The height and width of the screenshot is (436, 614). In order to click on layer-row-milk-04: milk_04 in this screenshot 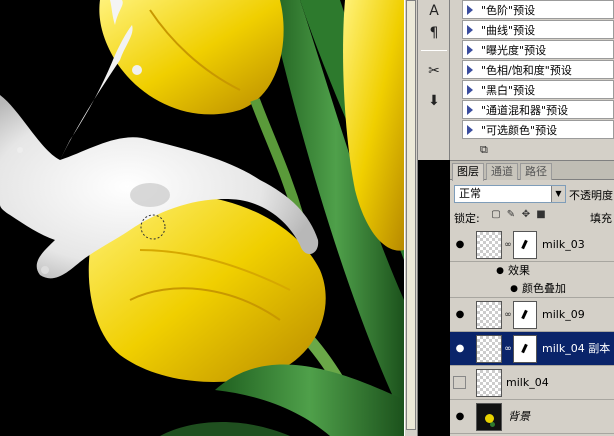, I will do `click(532, 383)`.